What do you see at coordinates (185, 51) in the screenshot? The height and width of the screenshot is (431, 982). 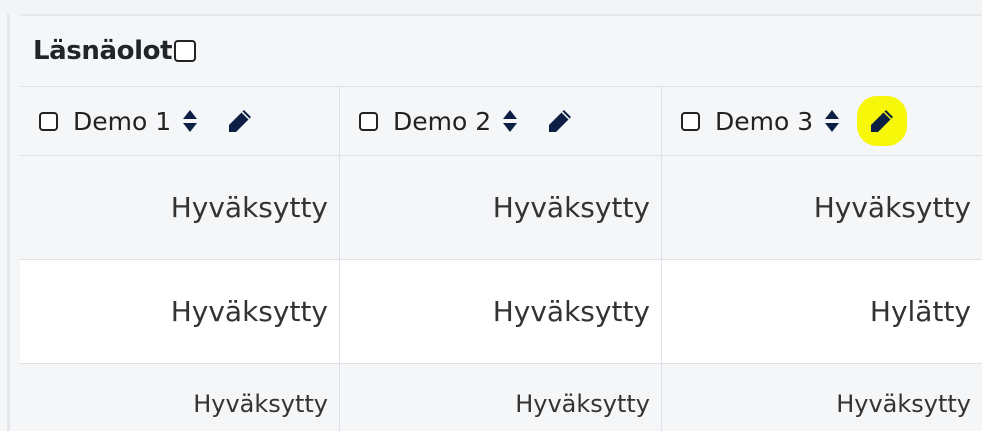 I see `select-all-checkbox` at bounding box center [185, 51].